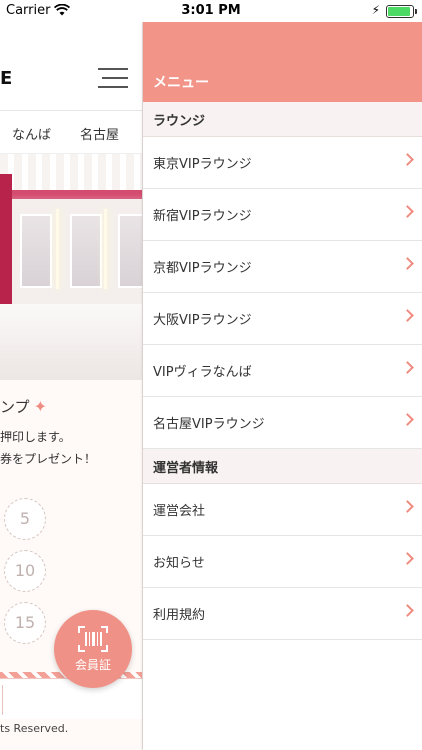 This screenshot has height=750, width=422. I want to click on drawer-header: メニュー, so click(282, 62).